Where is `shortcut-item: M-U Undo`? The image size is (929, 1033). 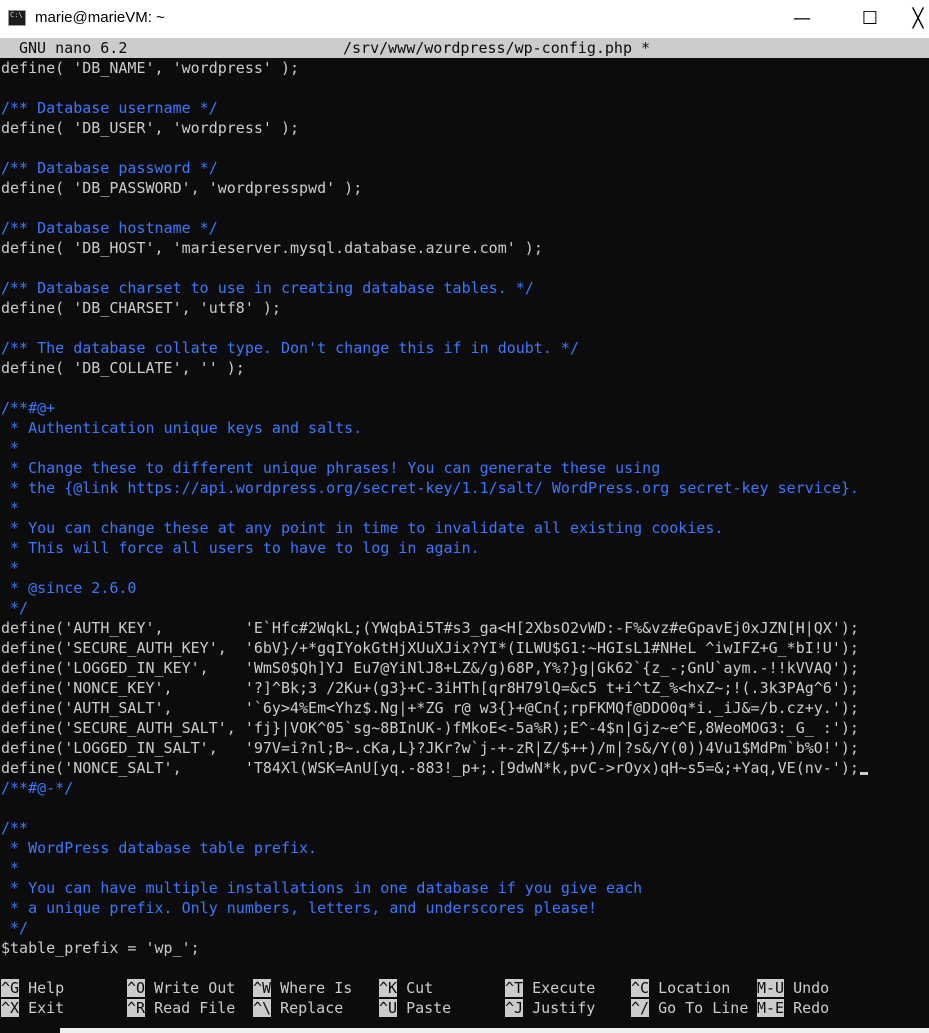
shortcut-item: M-U Undo is located at coordinates (793, 988).